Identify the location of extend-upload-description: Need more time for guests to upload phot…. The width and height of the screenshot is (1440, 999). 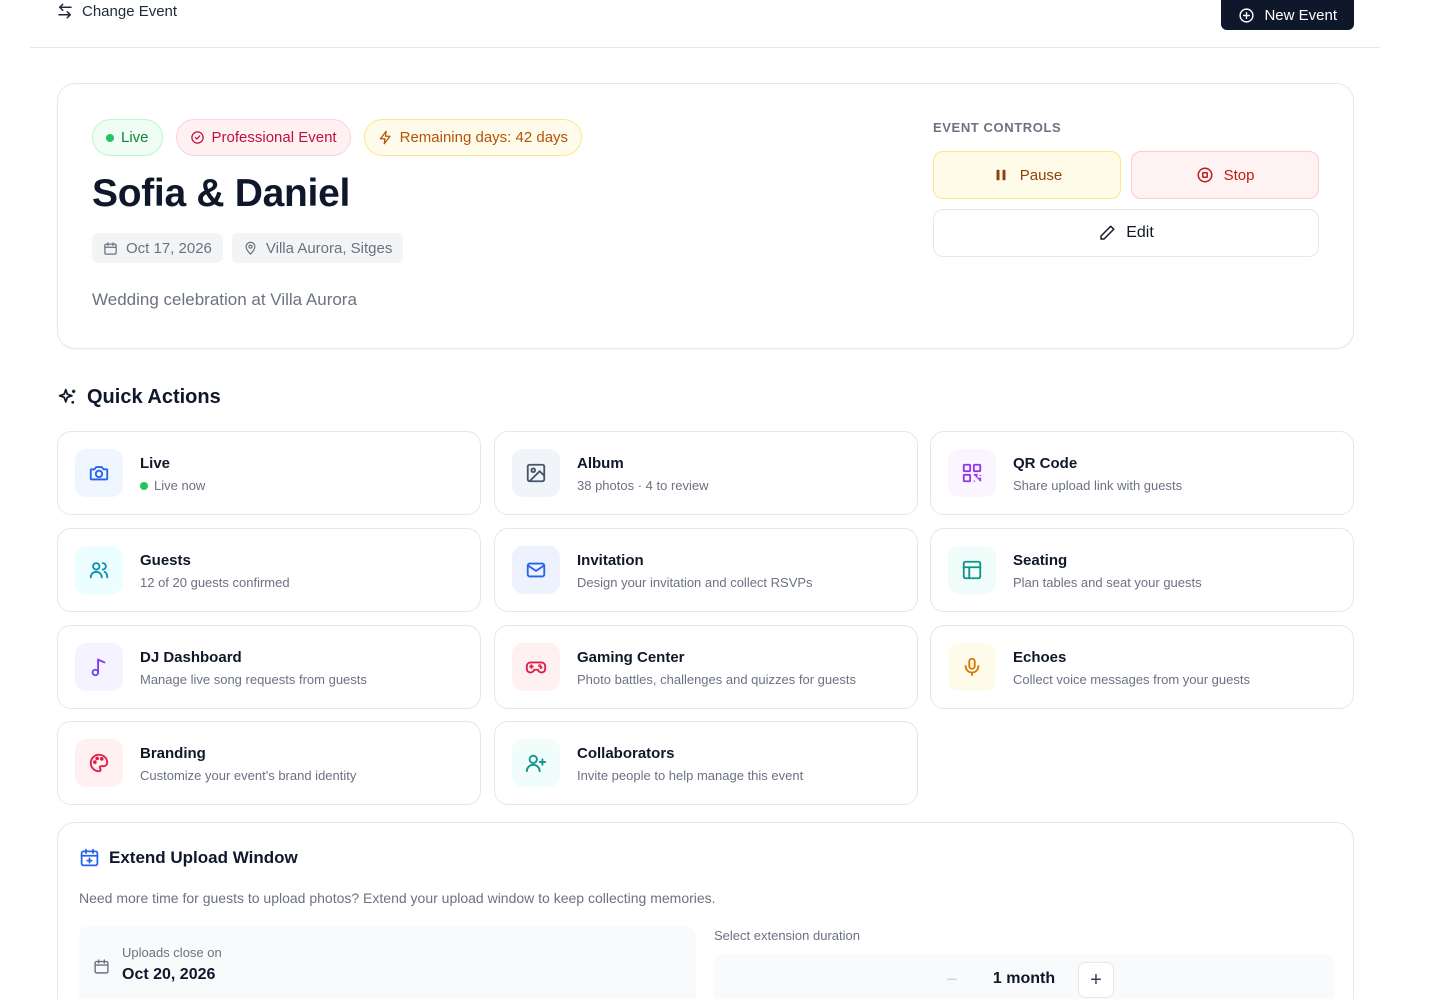
(397, 898).